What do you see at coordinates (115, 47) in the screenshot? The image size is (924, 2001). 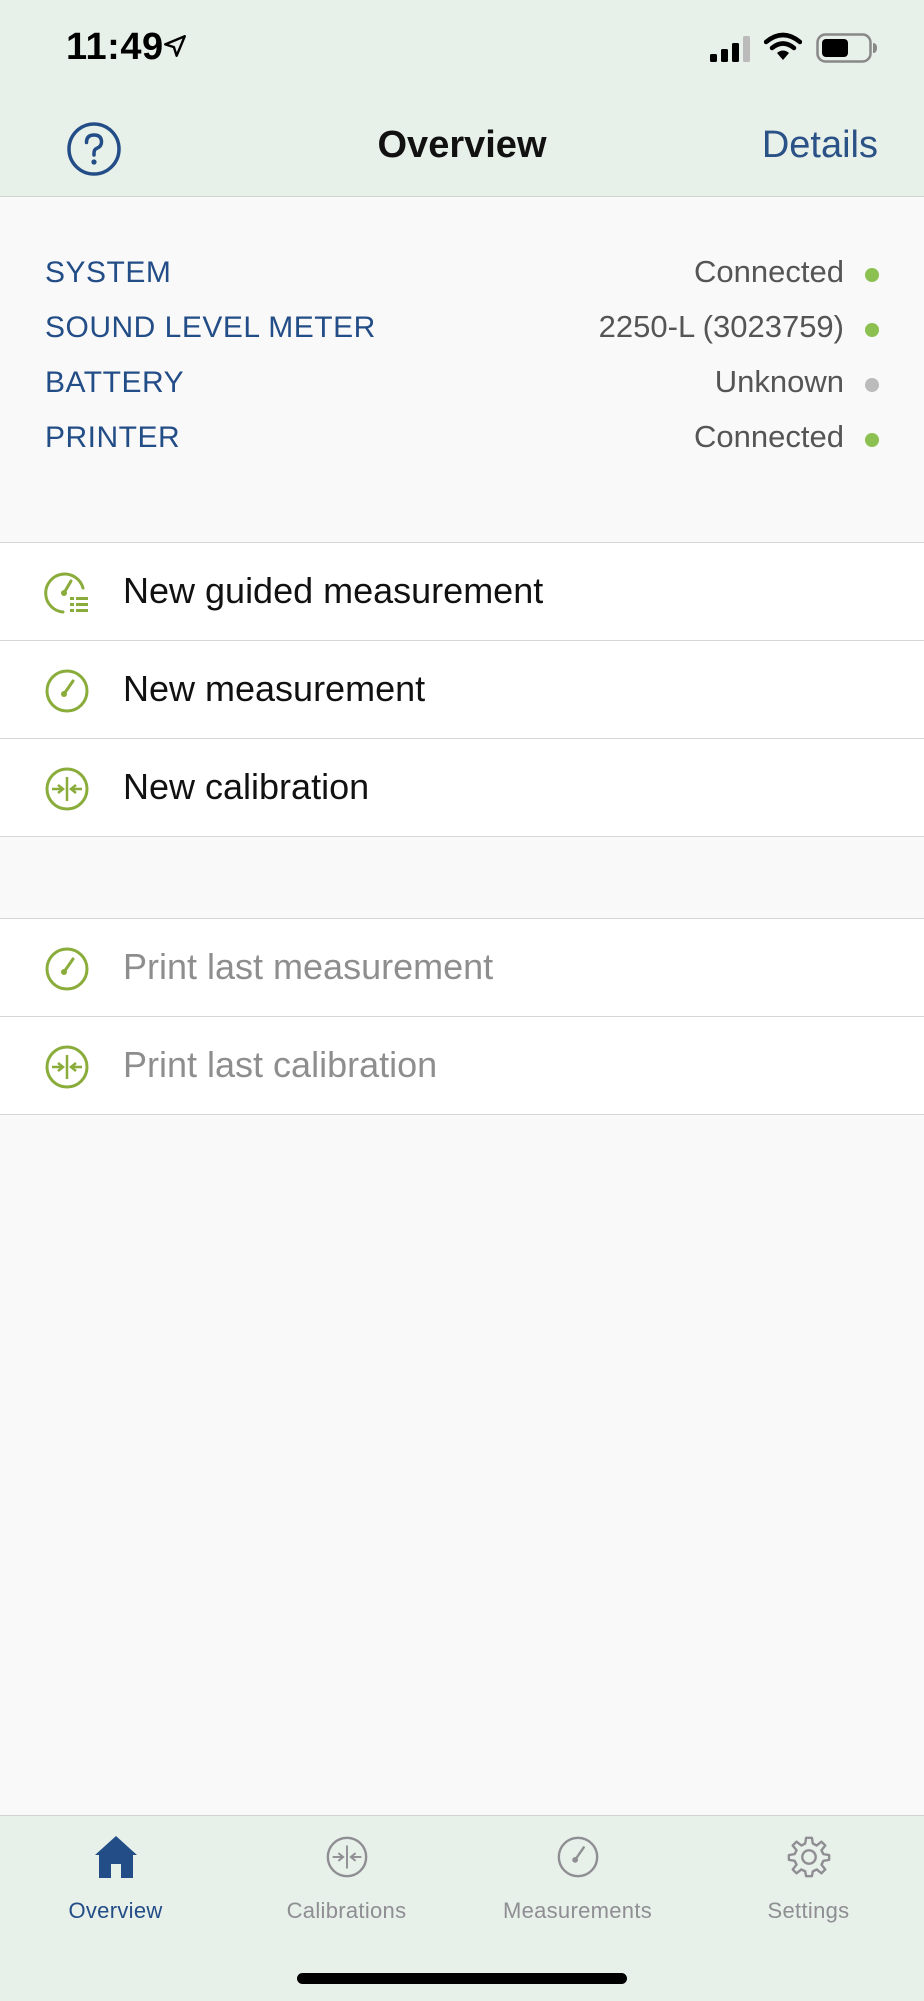 I see `status-time: 11:49` at bounding box center [115, 47].